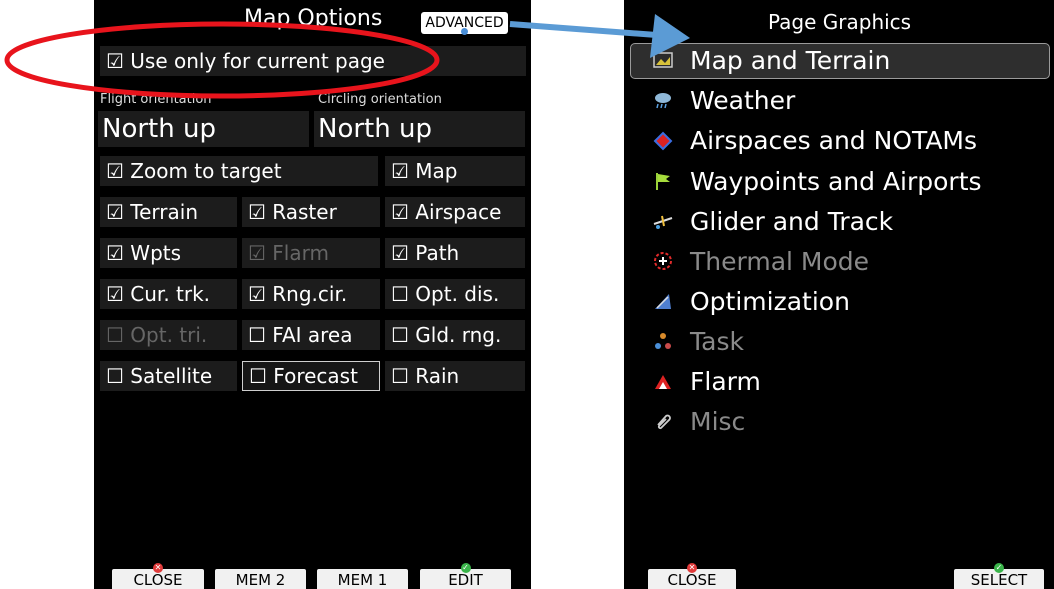 The height and width of the screenshot is (589, 1054). Describe the element at coordinates (792, 221) in the screenshot. I see `menu-item-label: Glider and Track` at that location.